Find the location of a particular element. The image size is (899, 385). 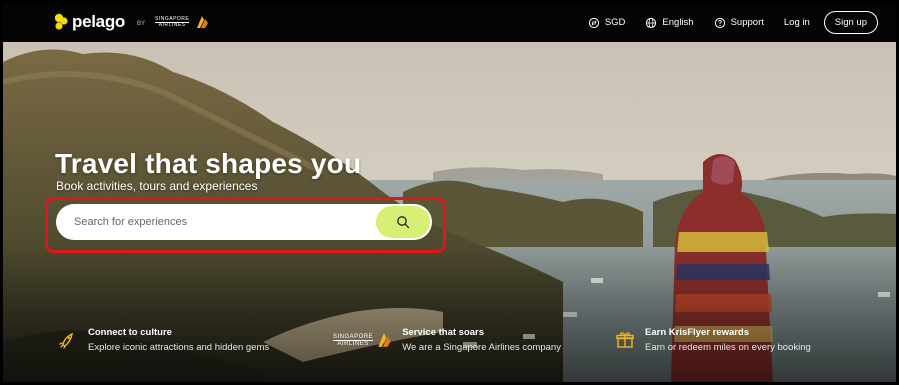

login-label: Log in is located at coordinates (796, 22).